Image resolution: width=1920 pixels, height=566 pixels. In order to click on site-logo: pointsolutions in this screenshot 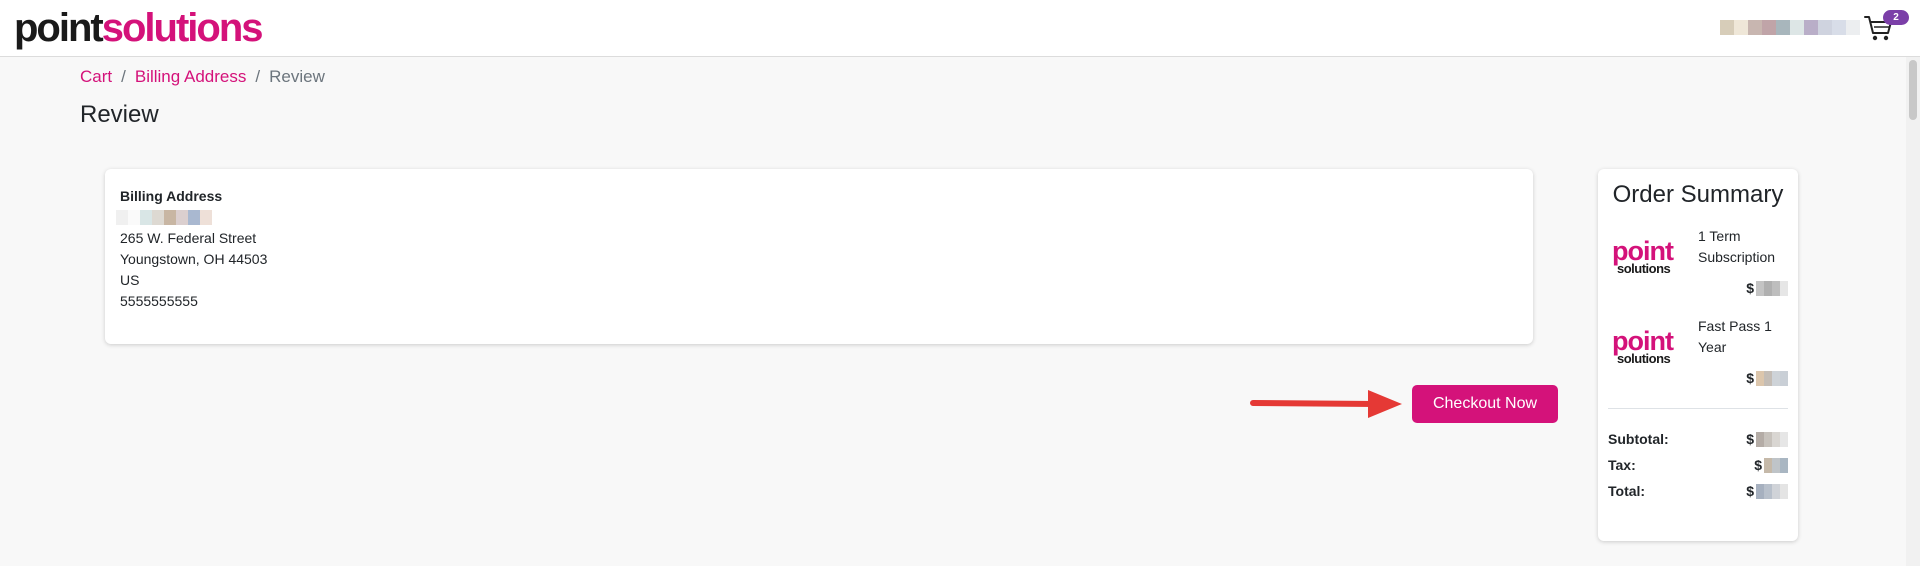, I will do `click(139, 28)`.